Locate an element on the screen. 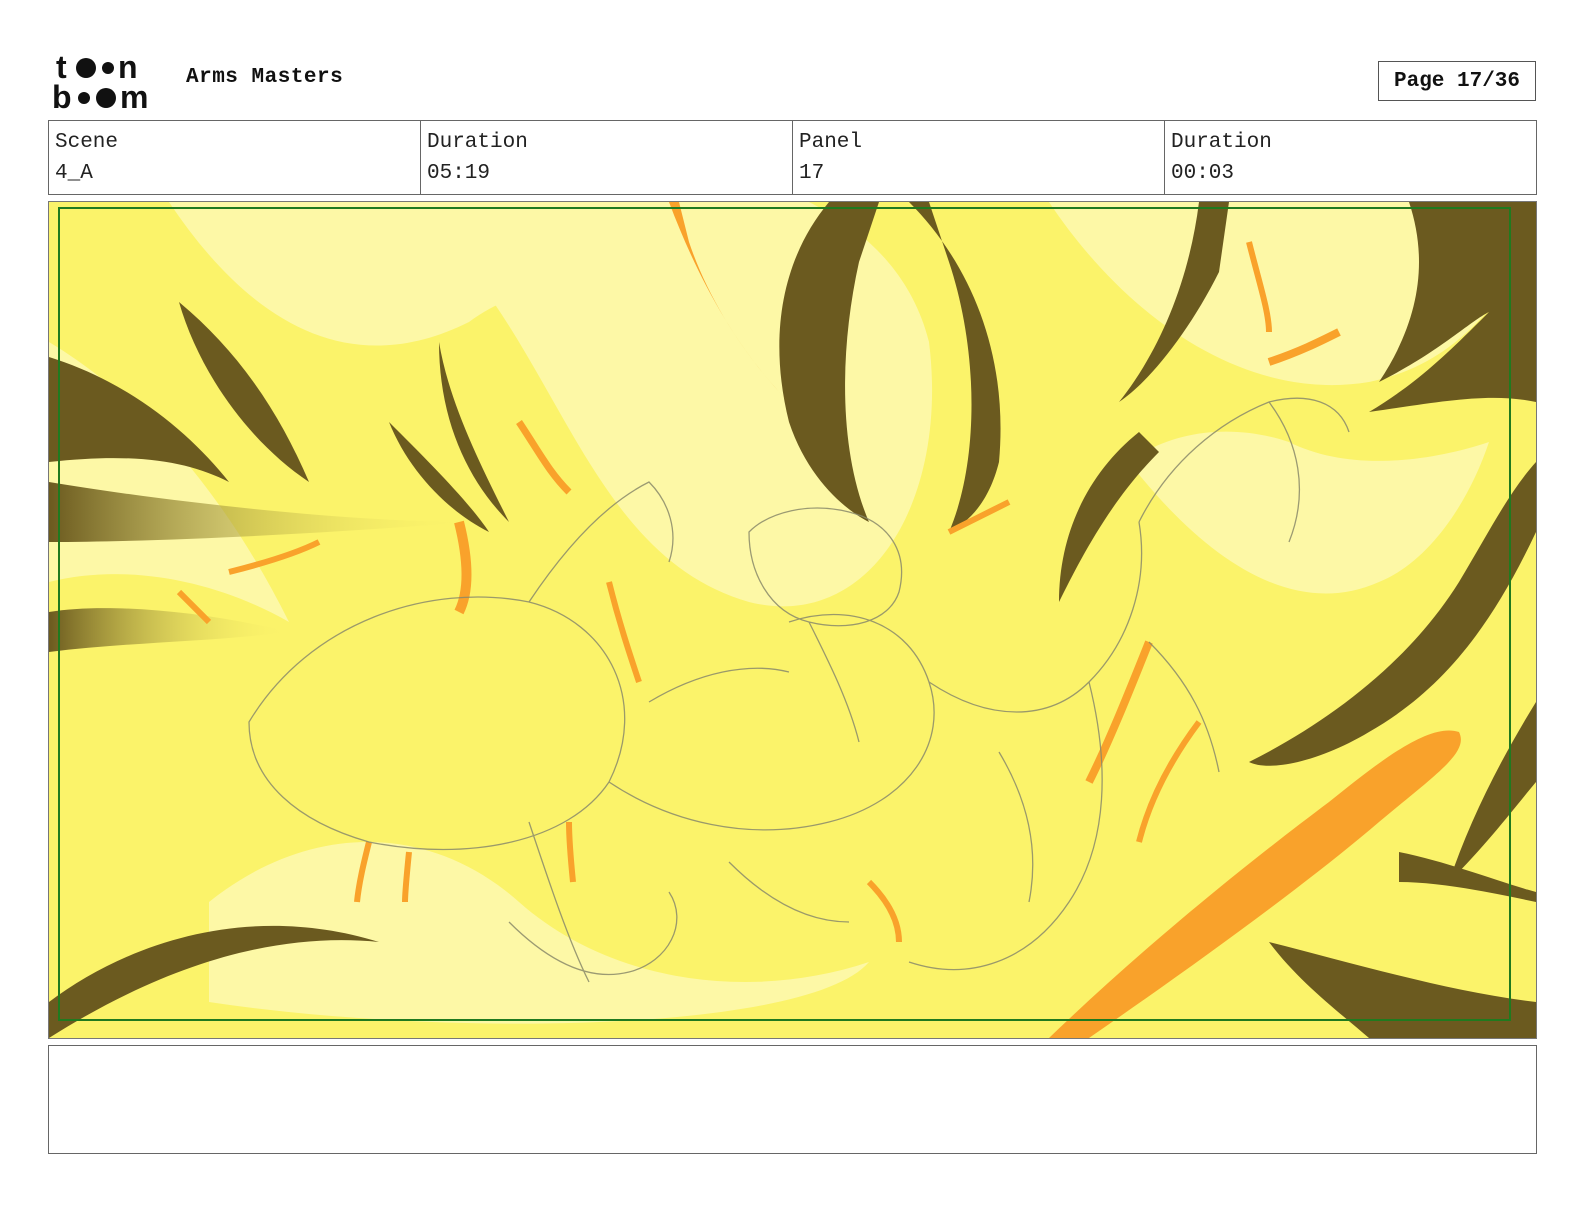 The width and height of the screenshot is (1584, 1224). panel-duration-cell: Duration 00:03 is located at coordinates (1350, 157).